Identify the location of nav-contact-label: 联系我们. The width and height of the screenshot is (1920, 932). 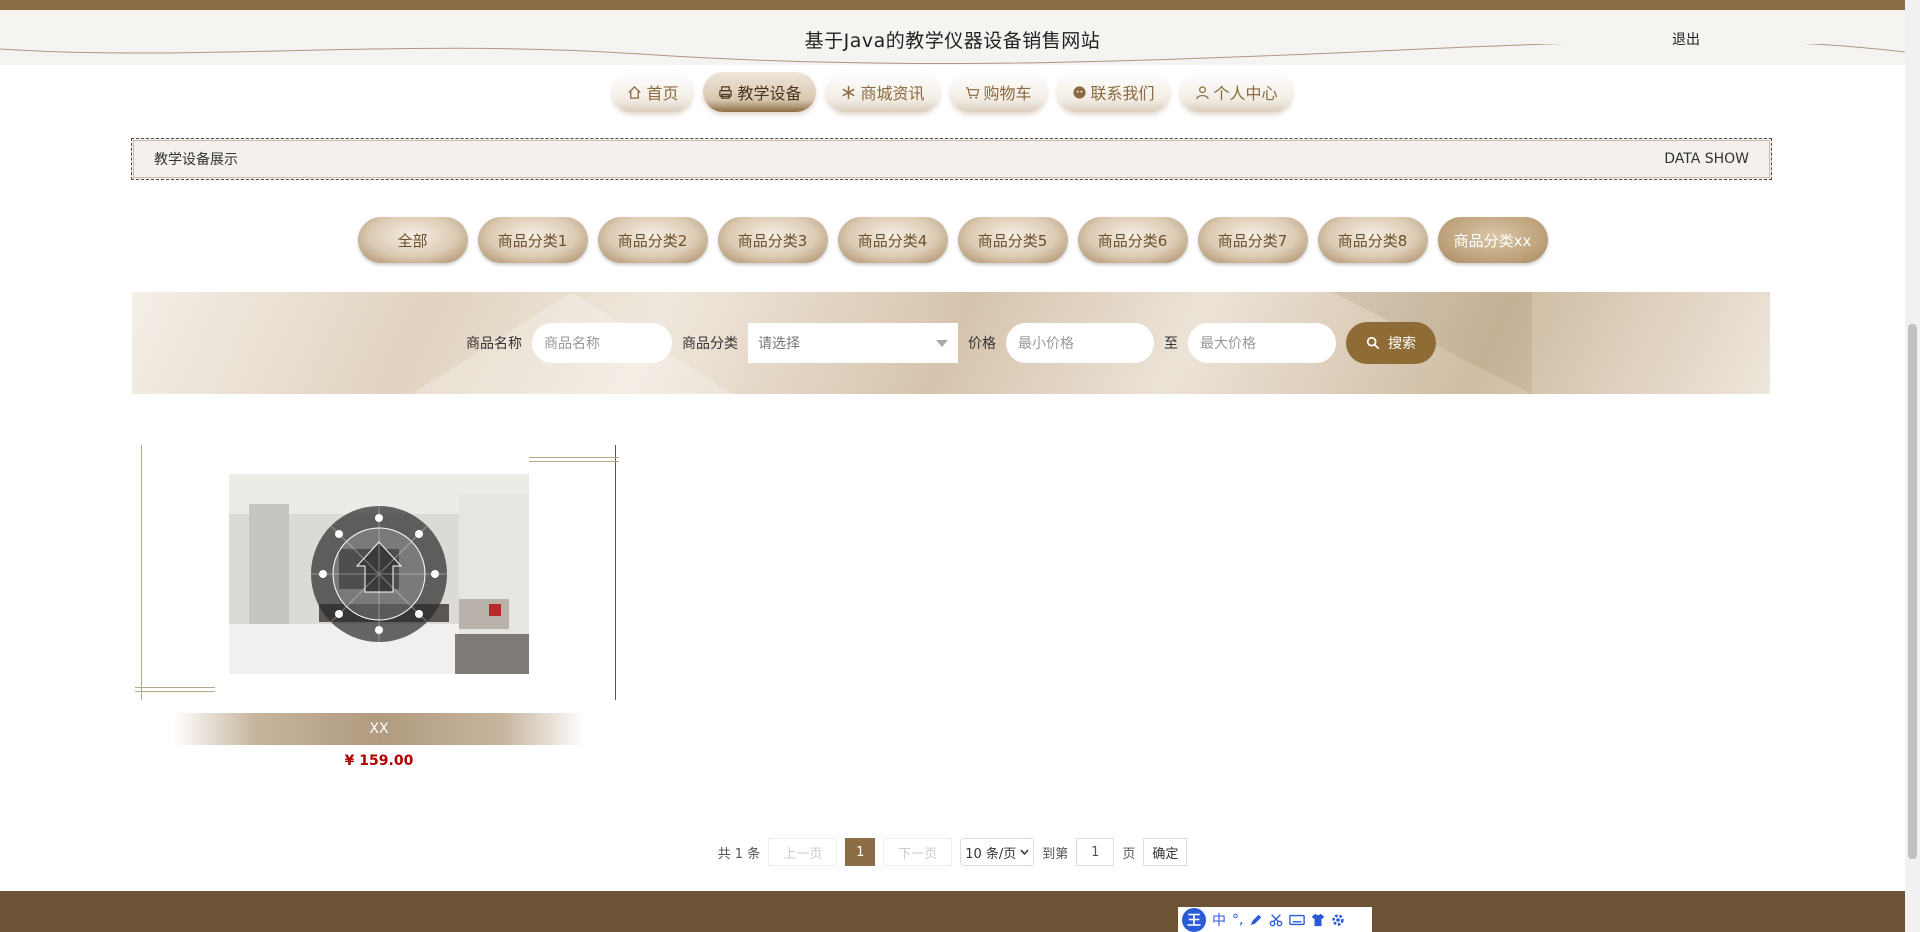
(1122, 93).